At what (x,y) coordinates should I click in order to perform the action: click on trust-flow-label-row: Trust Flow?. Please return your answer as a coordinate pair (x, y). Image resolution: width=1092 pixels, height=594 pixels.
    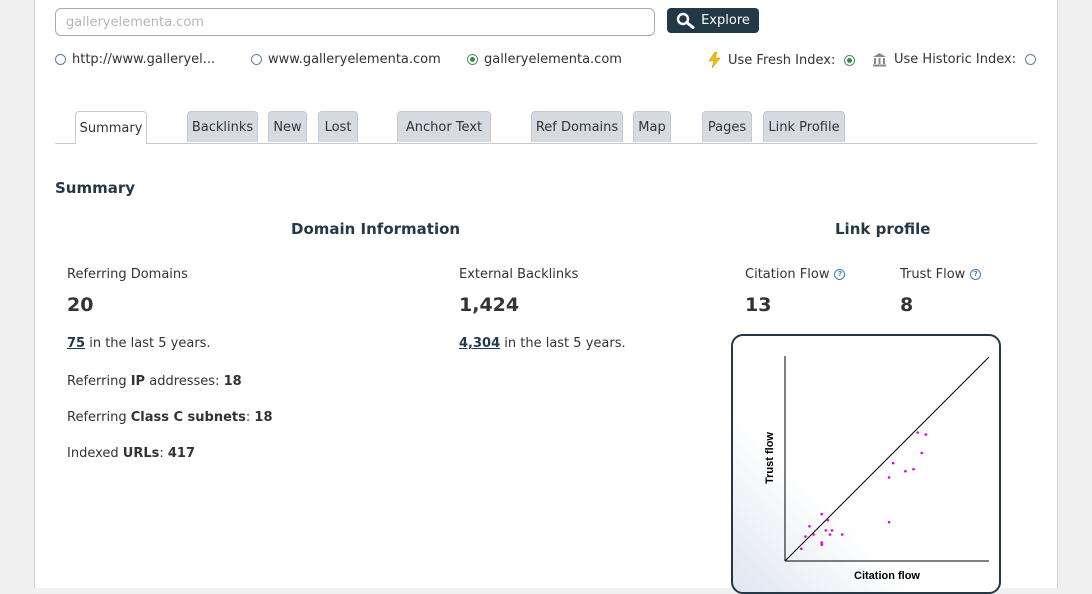
    Looking at the image, I should click on (941, 274).